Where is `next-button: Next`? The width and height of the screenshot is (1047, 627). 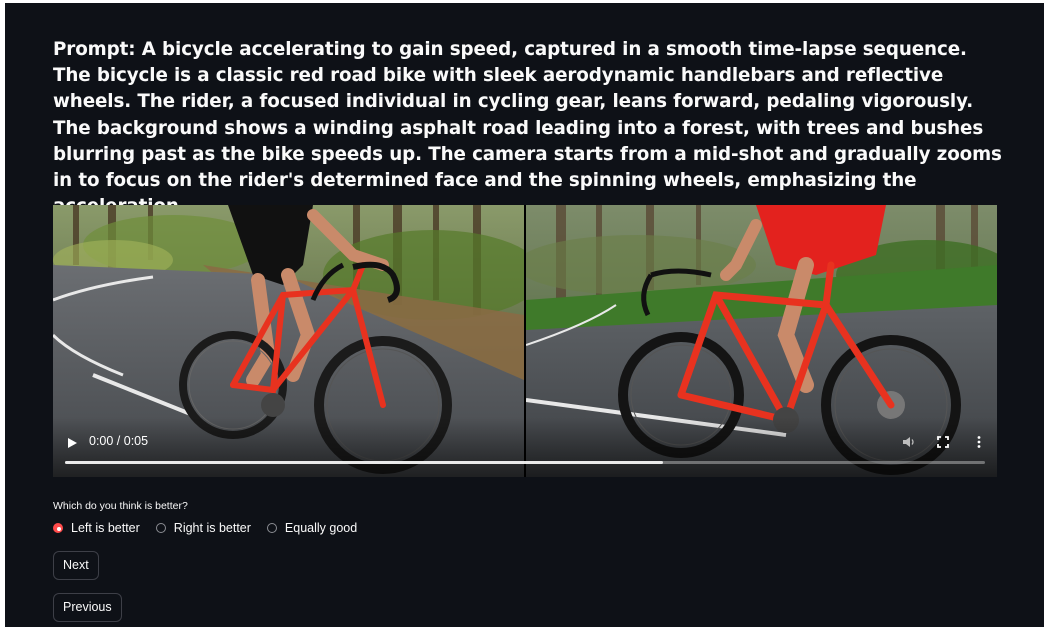
next-button: Next is located at coordinates (76, 565).